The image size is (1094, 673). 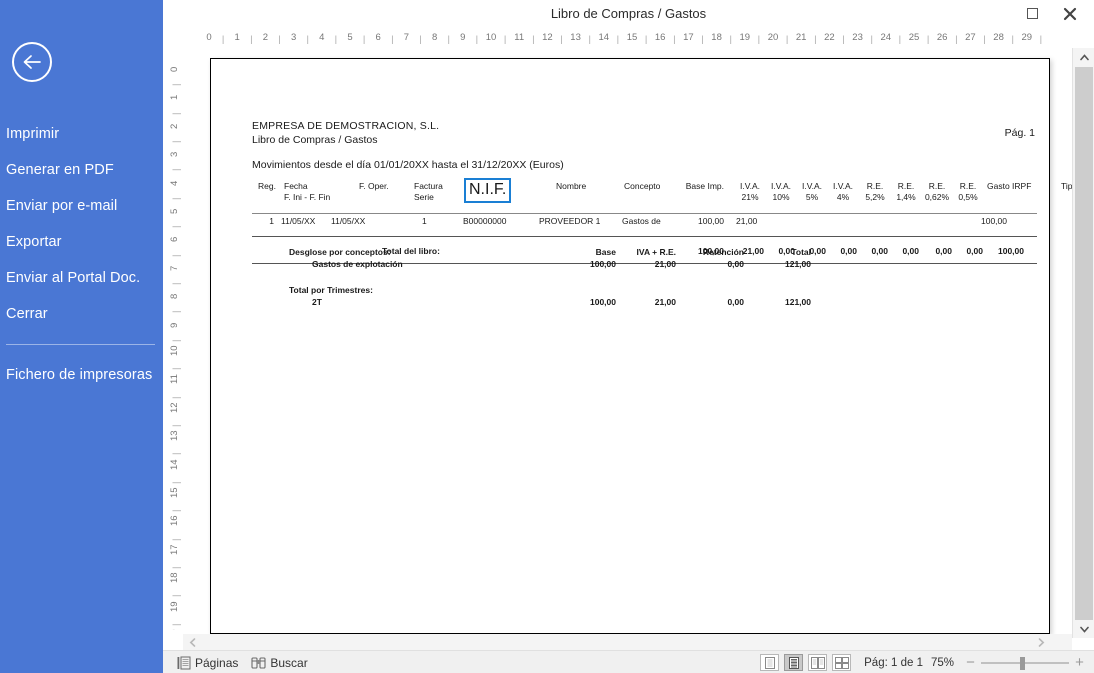 I want to click on ruler-tick-h: 26, so click(x=942, y=37).